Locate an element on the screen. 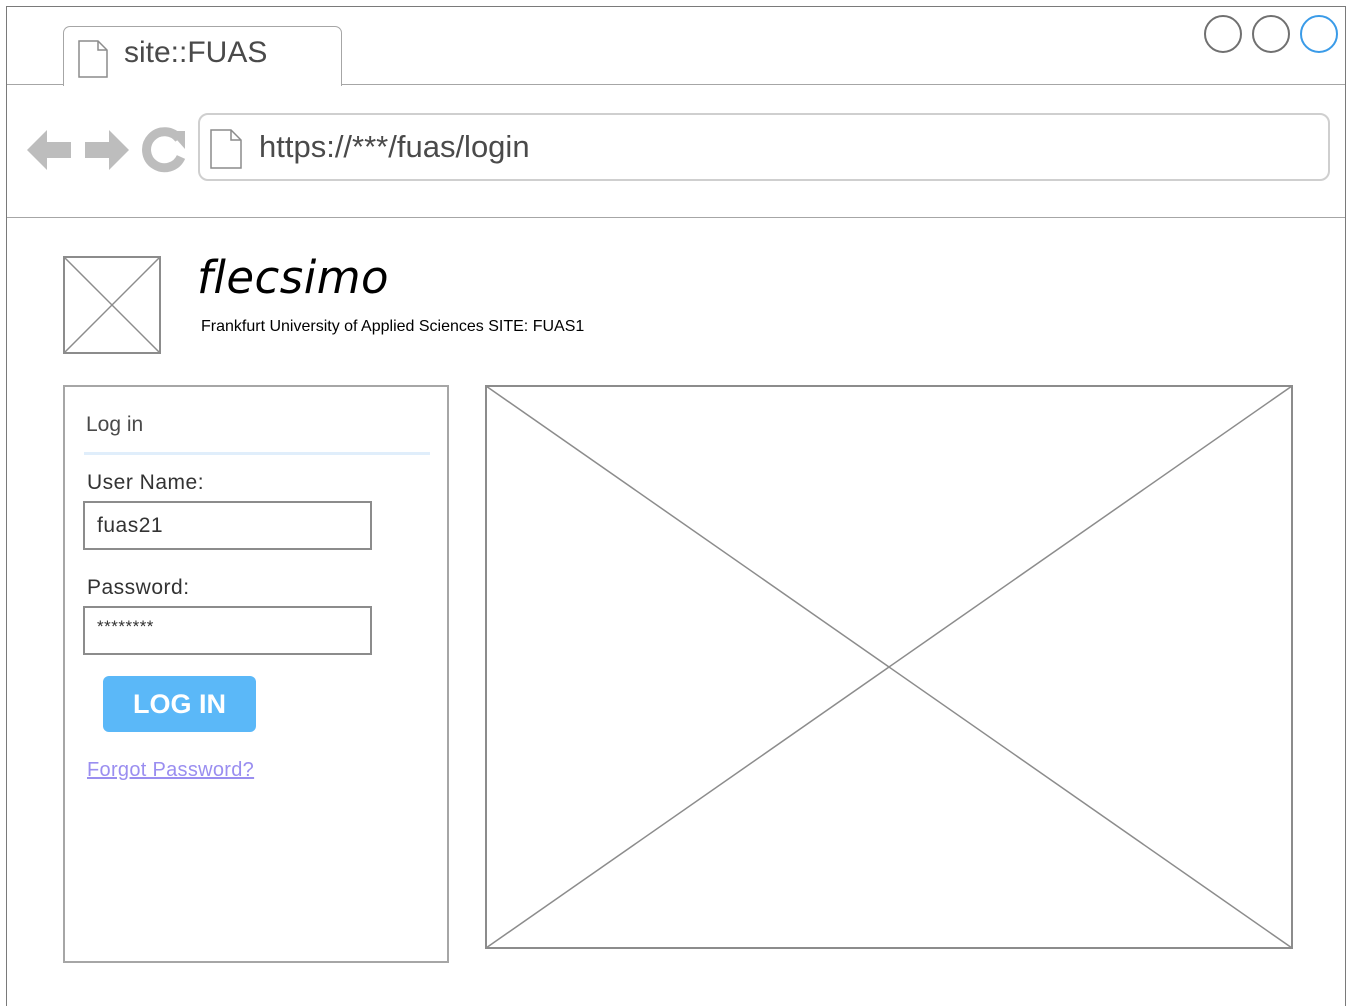 The height and width of the screenshot is (1006, 1349). password-input: ******** is located at coordinates (227, 630).